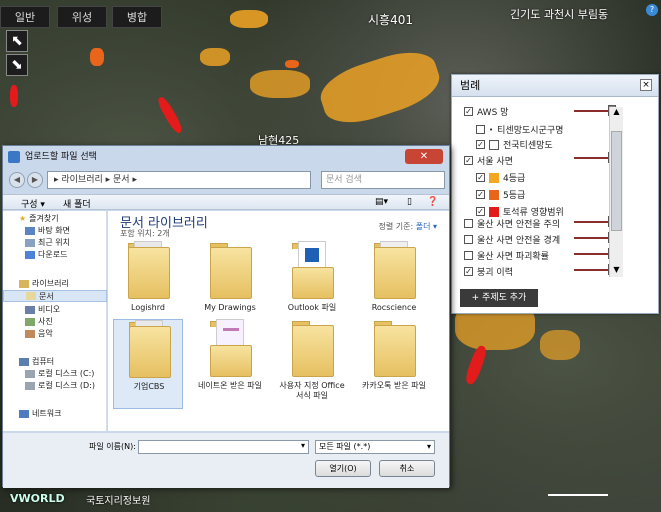  Describe the element at coordinates (514, 144) in the screenshot. I see `legend-item: ✓ 전국티센망도` at that location.